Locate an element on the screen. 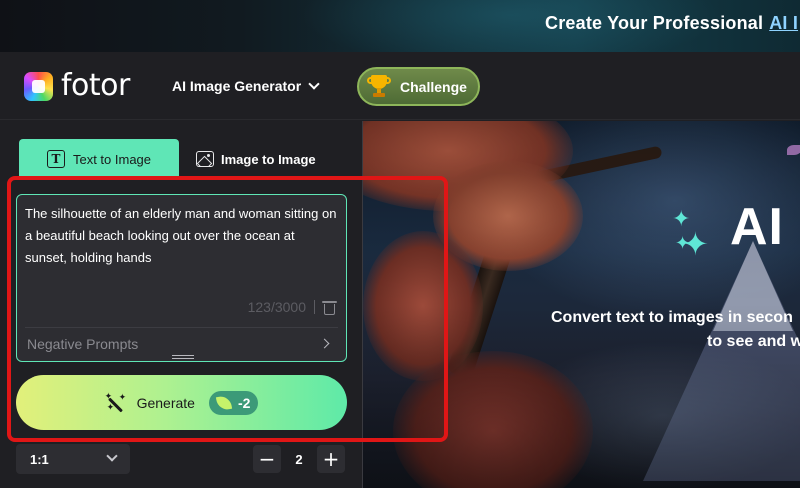 The height and width of the screenshot is (488, 800). counter-text: 123/3000 is located at coordinates (276, 307).